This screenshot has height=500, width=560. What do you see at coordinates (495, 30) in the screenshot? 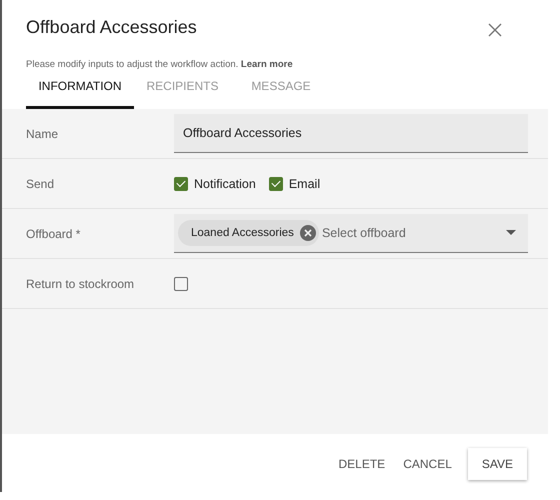
I see `close-icon` at bounding box center [495, 30].